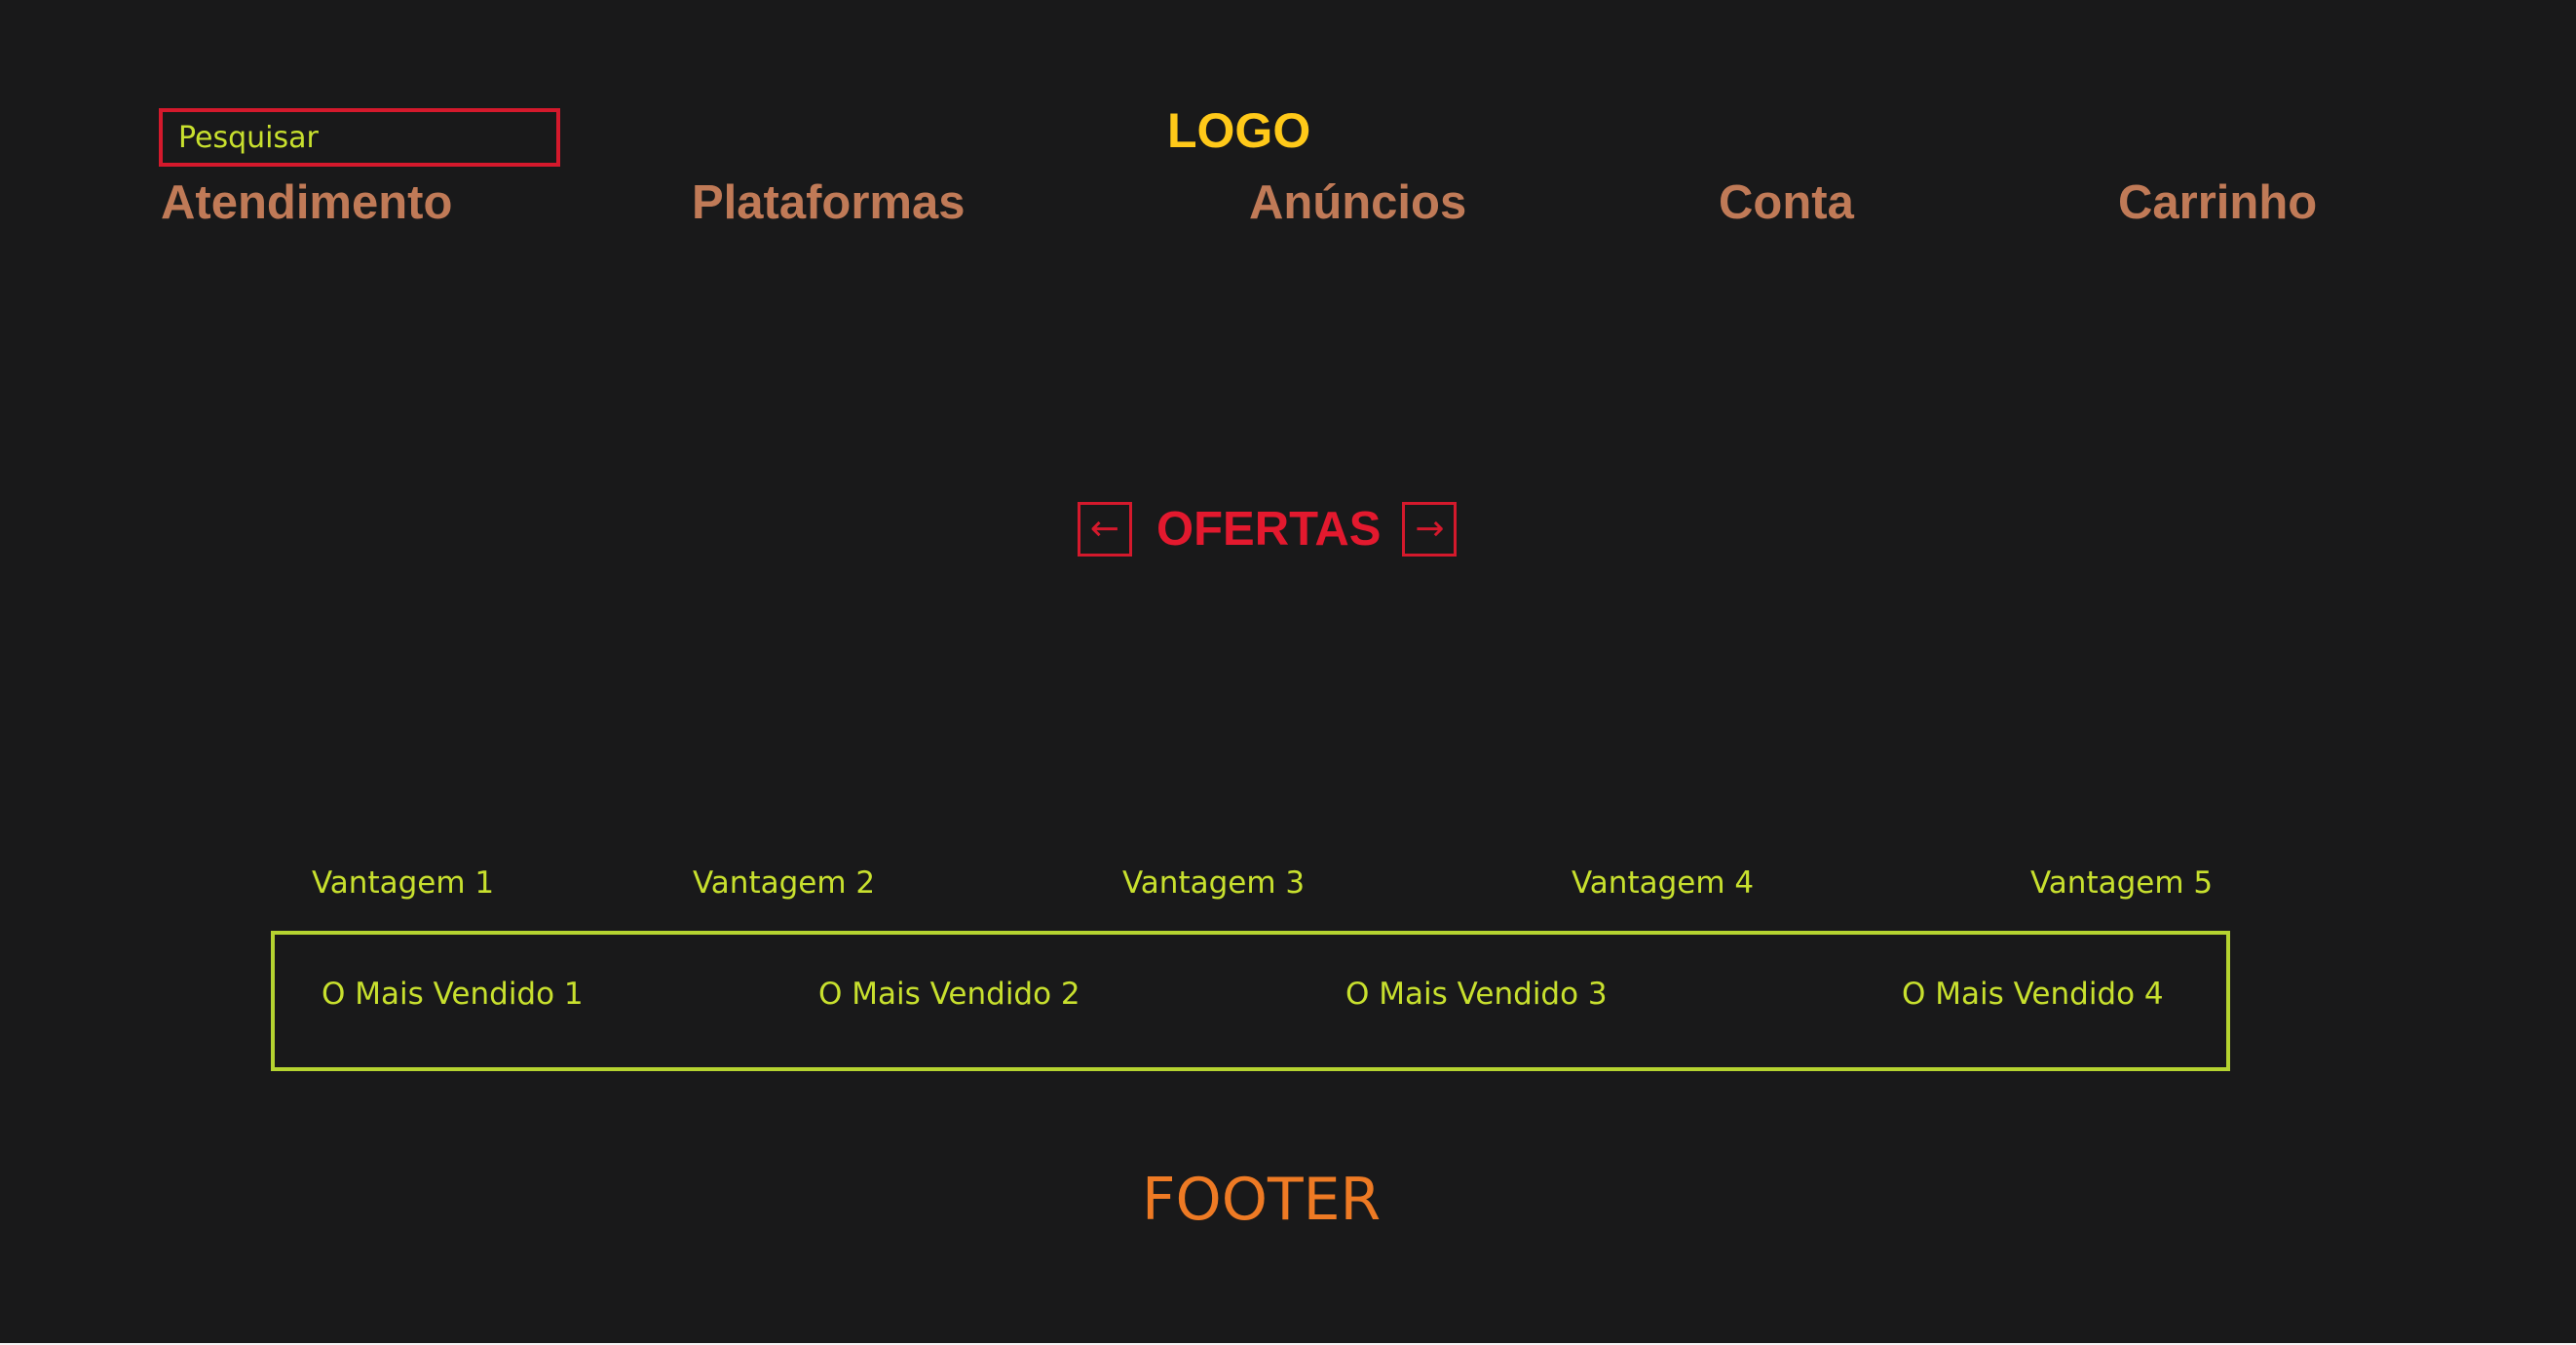 The height and width of the screenshot is (1345, 2576). I want to click on footer: FOOTER, so click(1262, 1200).